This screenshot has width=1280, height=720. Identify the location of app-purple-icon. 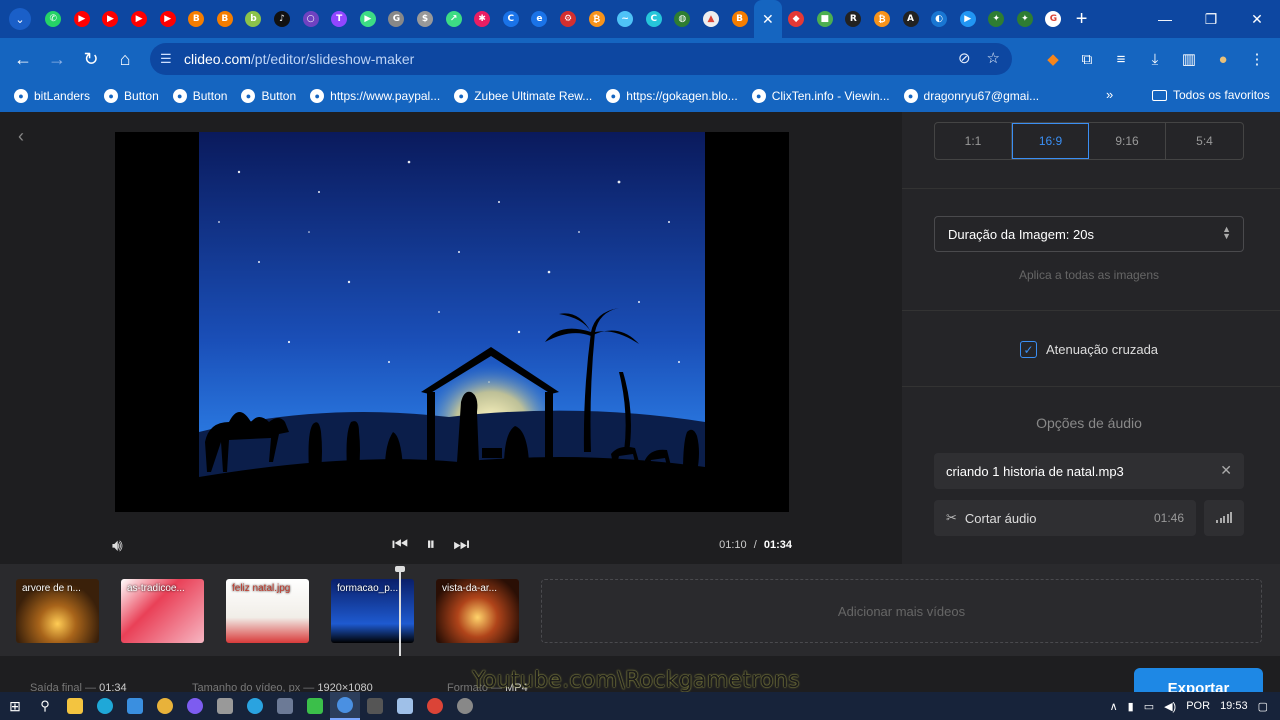
(195, 706).